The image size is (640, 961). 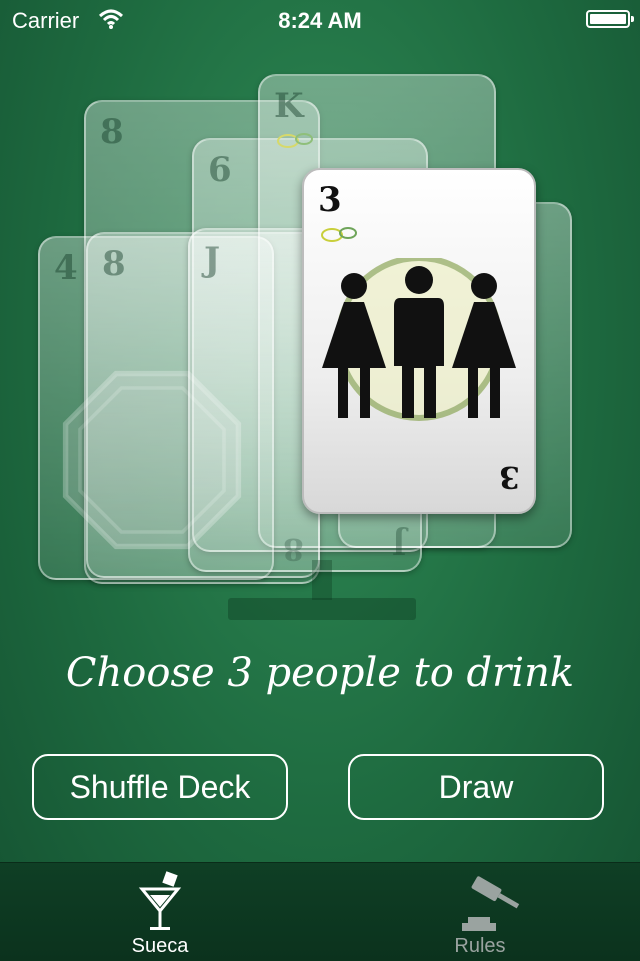 I want to click on cocktail-icon, so click(x=160, y=900).